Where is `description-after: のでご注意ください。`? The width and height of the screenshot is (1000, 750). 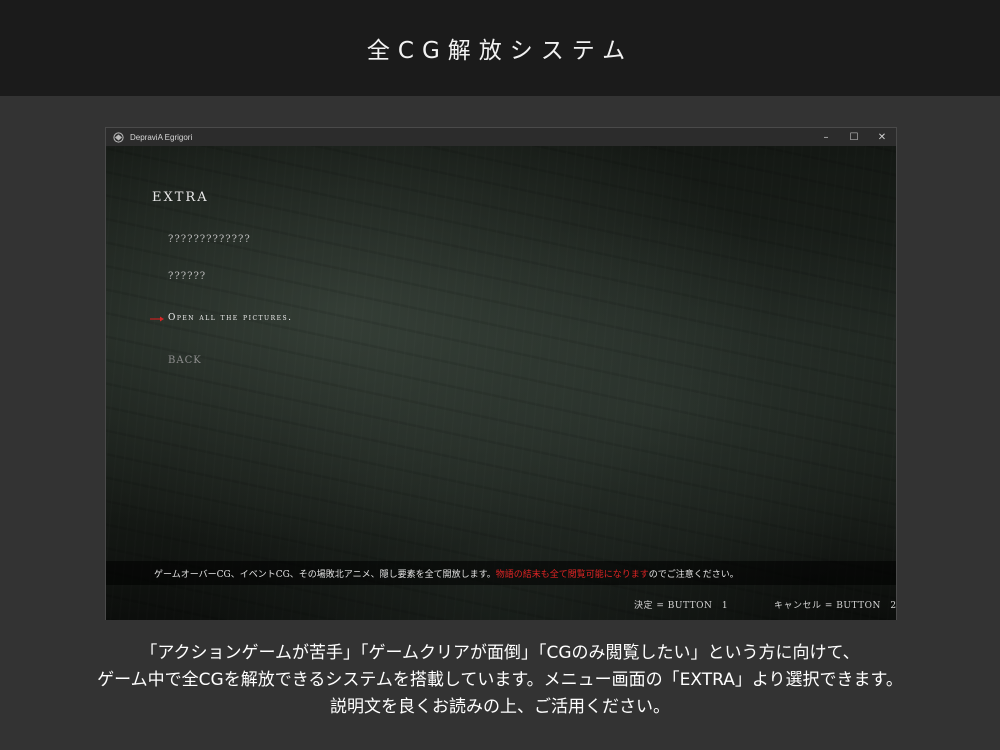
description-after: のでご注意ください。 is located at coordinates (693, 574).